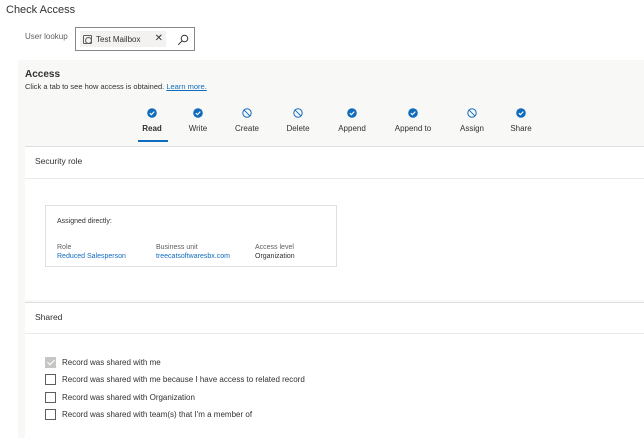  I want to click on tab-append: Append, so click(352, 123).